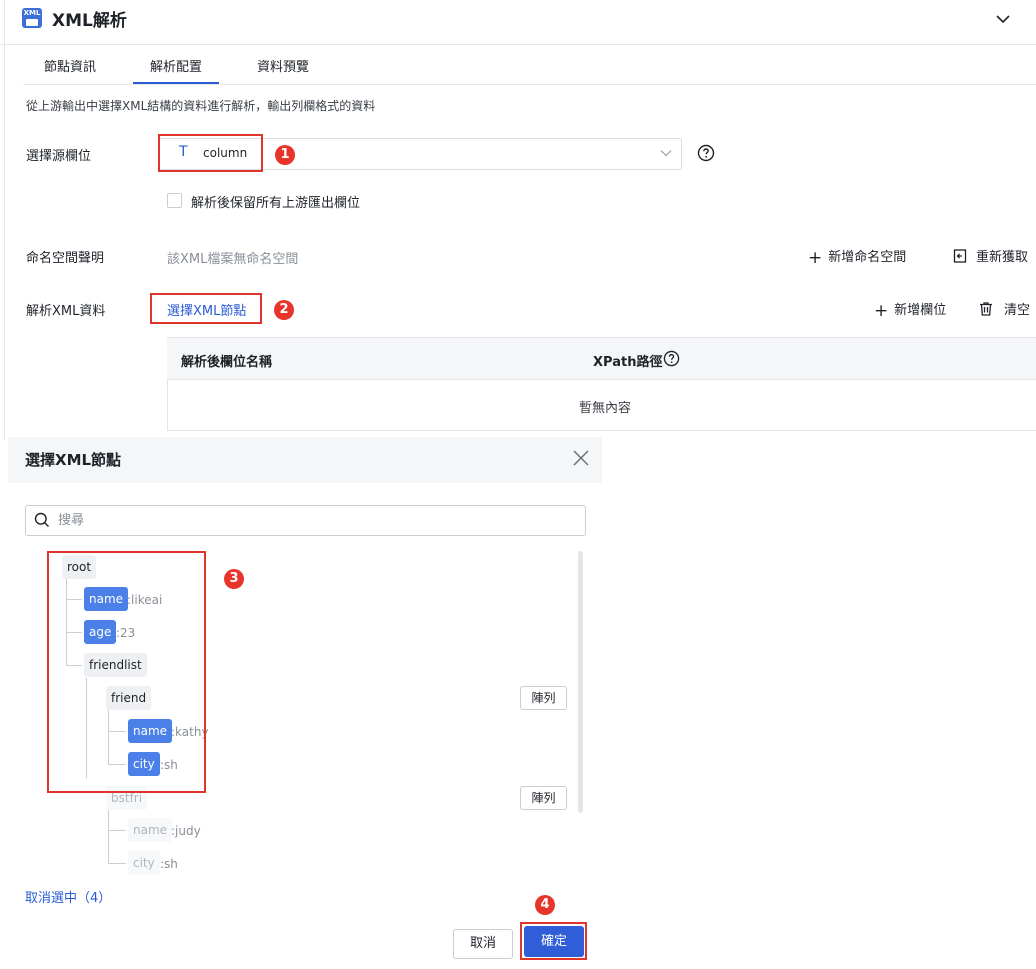 Image resolution: width=1036 pixels, height=969 pixels. Describe the element at coordinates (234, 579) in the screenshot. I see `step-badge: 3` at that location.